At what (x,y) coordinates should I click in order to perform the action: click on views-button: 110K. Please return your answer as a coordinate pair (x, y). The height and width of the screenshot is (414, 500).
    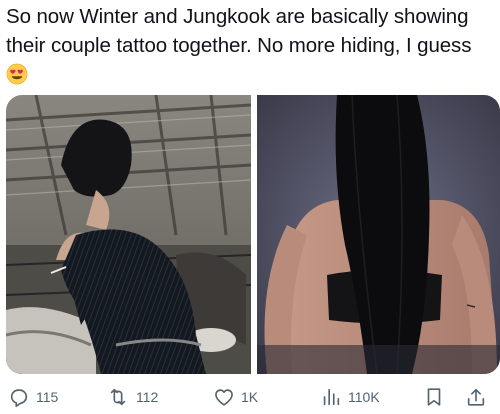
    Looking at the image, I should click on (350, 397).